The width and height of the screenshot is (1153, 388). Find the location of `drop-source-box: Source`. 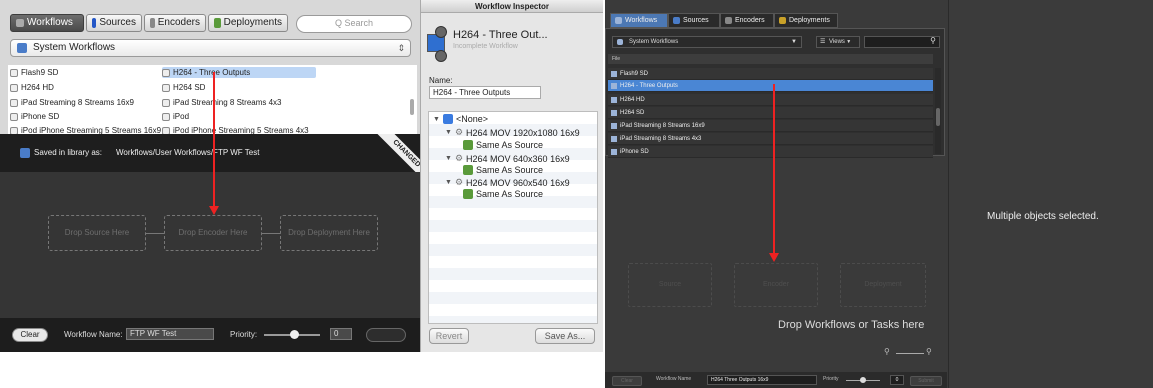

drop-source-box: Source is located at coordinates (670, 285).